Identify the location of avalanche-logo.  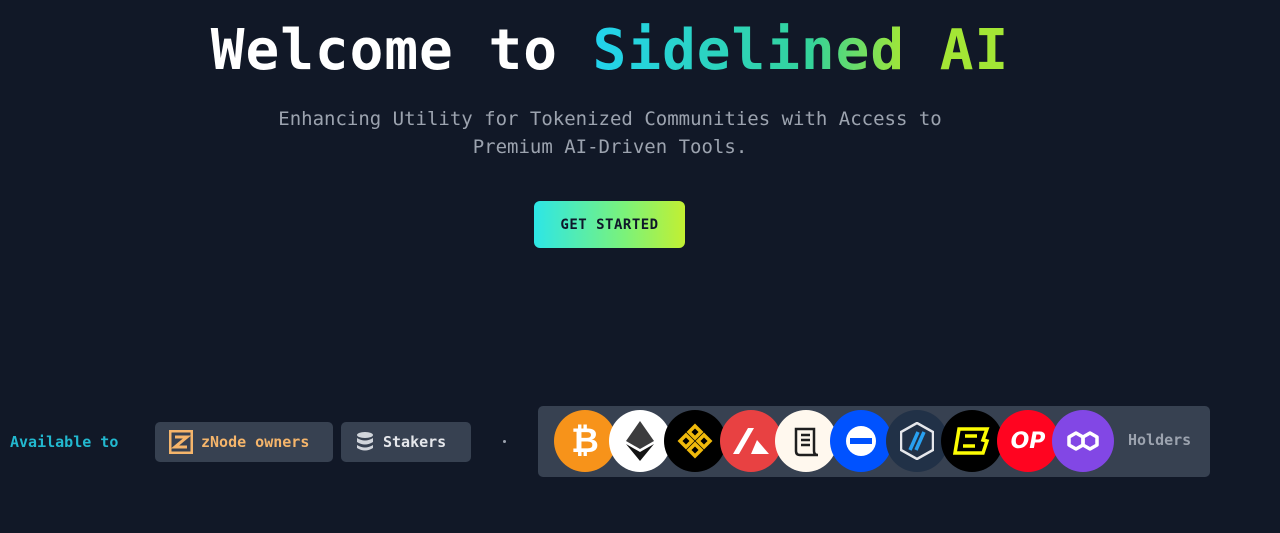
(751, 441).